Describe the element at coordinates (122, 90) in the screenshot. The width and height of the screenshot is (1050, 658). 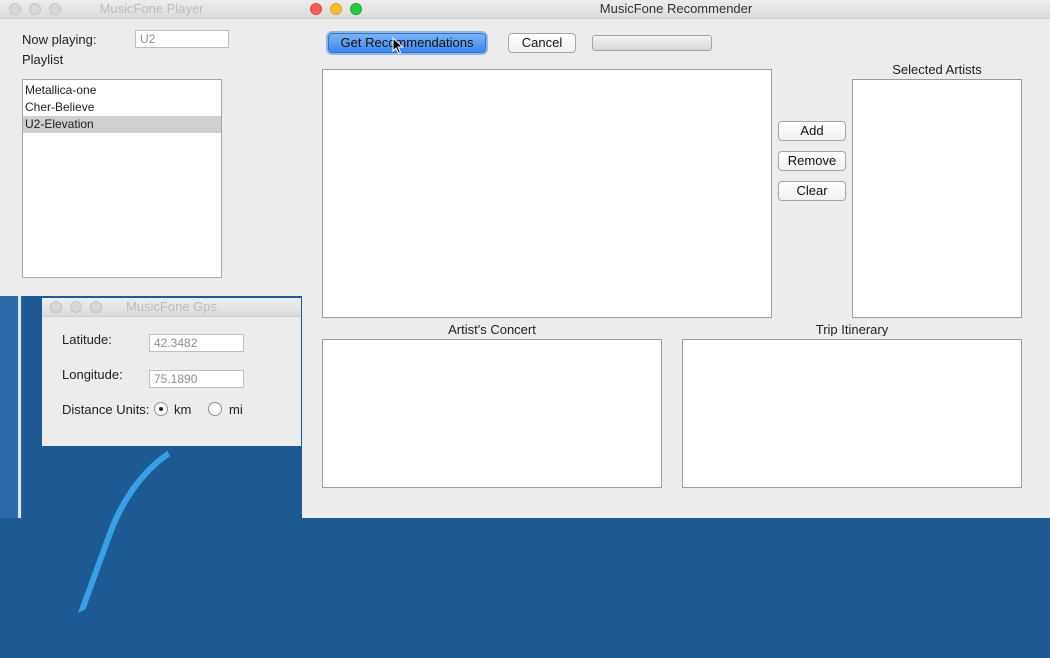
I see `playlist-item: Metallica-one` at that location.